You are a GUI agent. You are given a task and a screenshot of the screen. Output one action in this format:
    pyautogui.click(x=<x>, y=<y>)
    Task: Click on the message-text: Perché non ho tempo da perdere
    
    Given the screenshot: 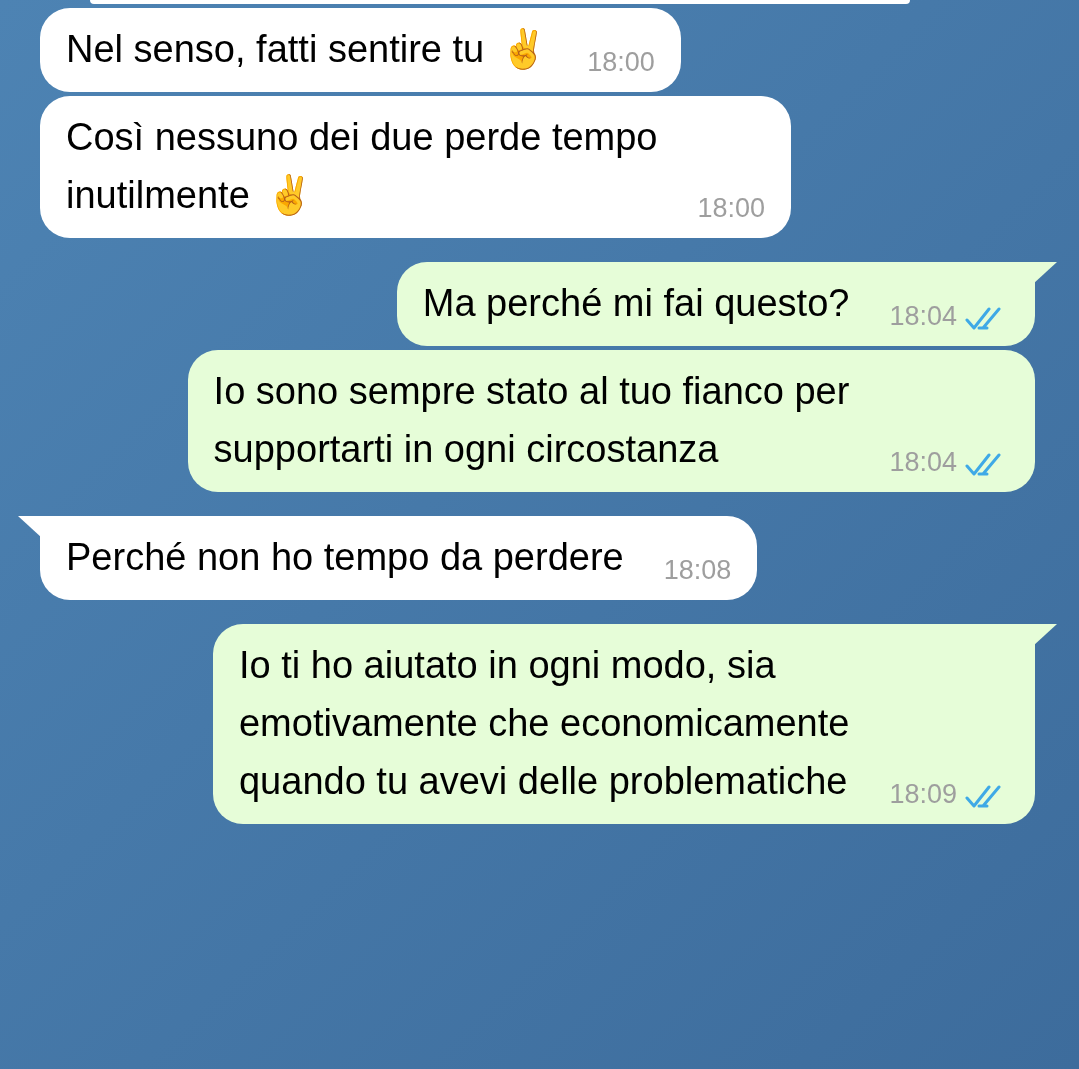 What is the action you would take?
    pyautogui.click(x=345, y=557)
    